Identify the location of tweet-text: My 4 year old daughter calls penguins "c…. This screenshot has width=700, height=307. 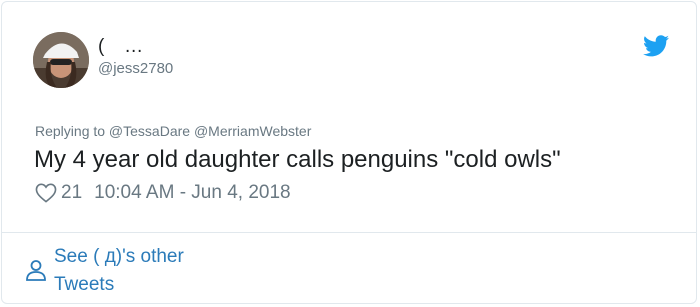
(297, 159).